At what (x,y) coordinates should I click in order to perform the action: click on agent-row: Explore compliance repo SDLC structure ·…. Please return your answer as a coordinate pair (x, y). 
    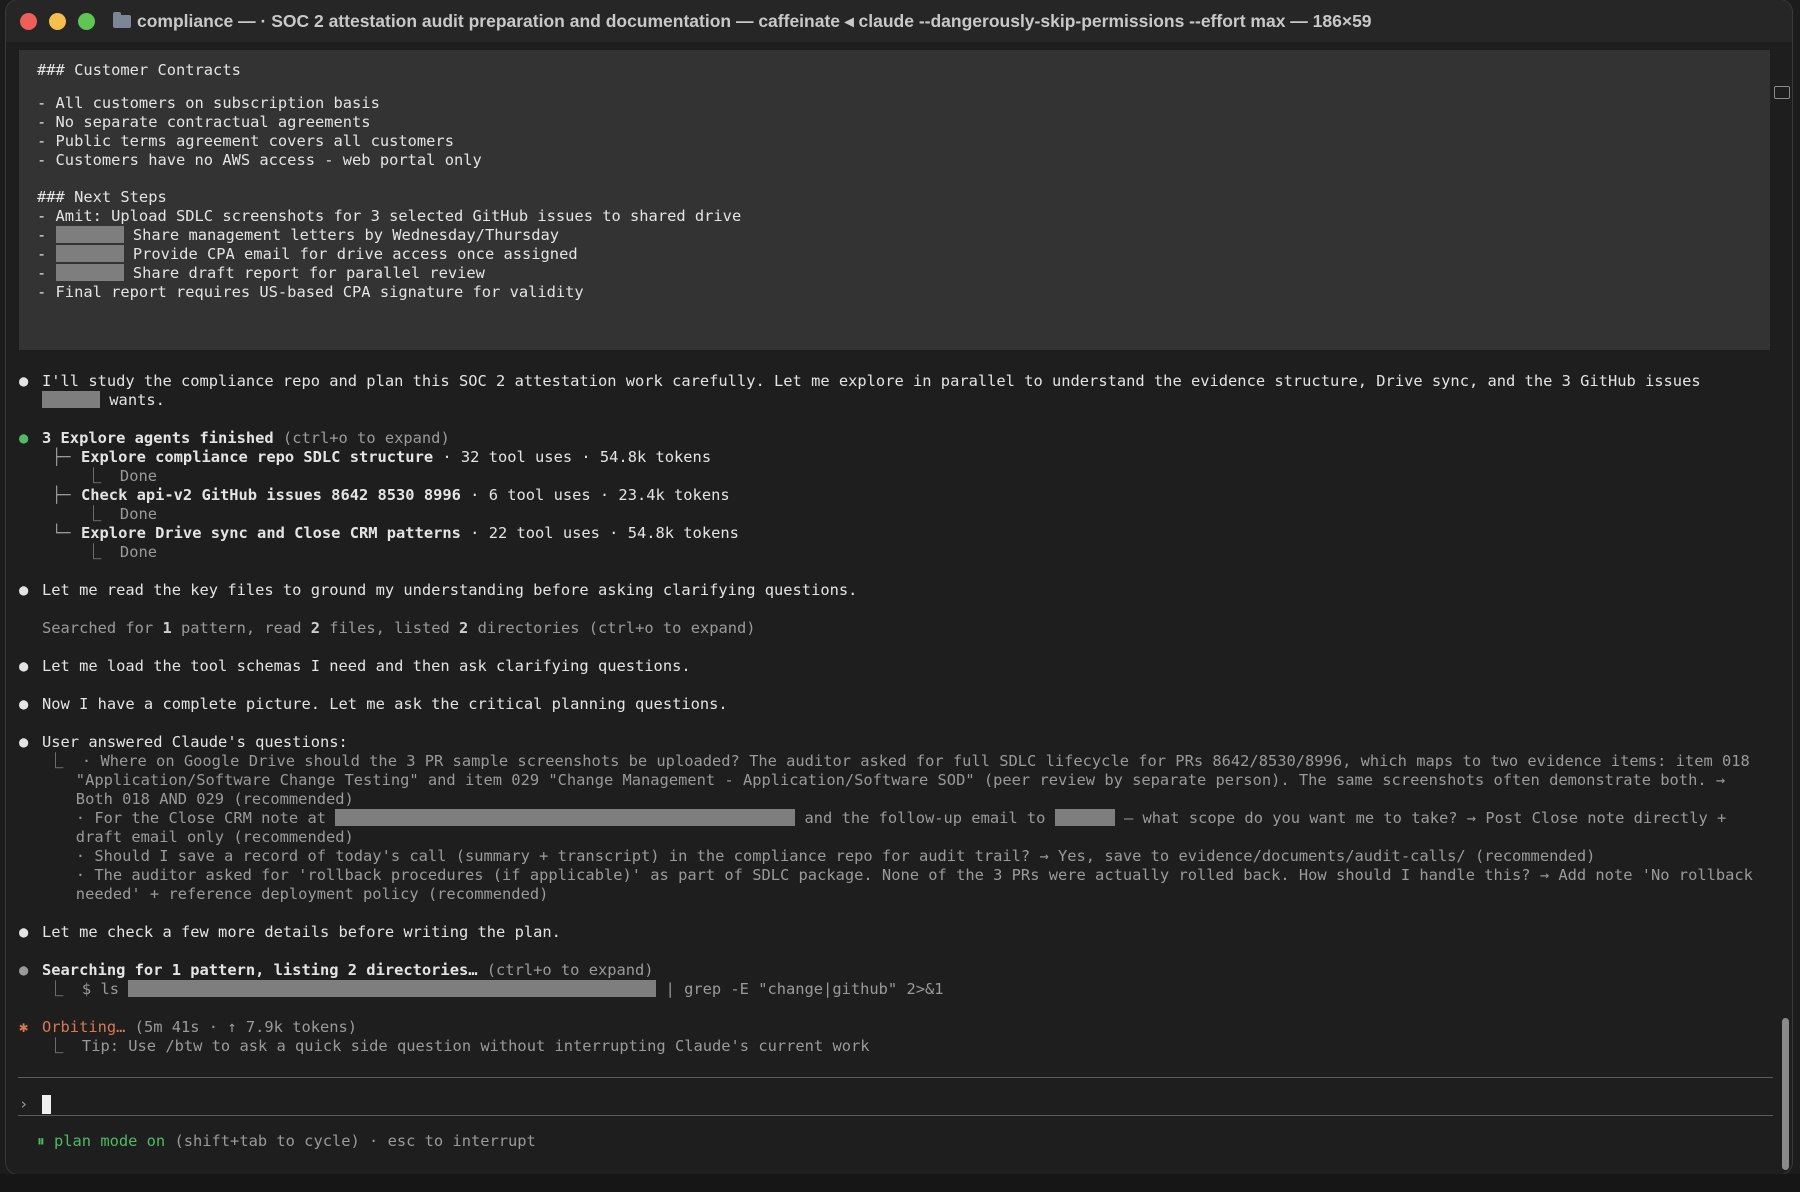
    Looking at the image, I should click on (396, 457).